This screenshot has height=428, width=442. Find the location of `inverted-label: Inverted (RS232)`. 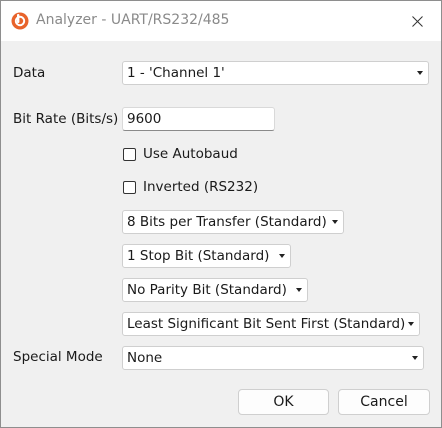

inverted-label: Inverted (RS232) is located at coordinates (201, 187).